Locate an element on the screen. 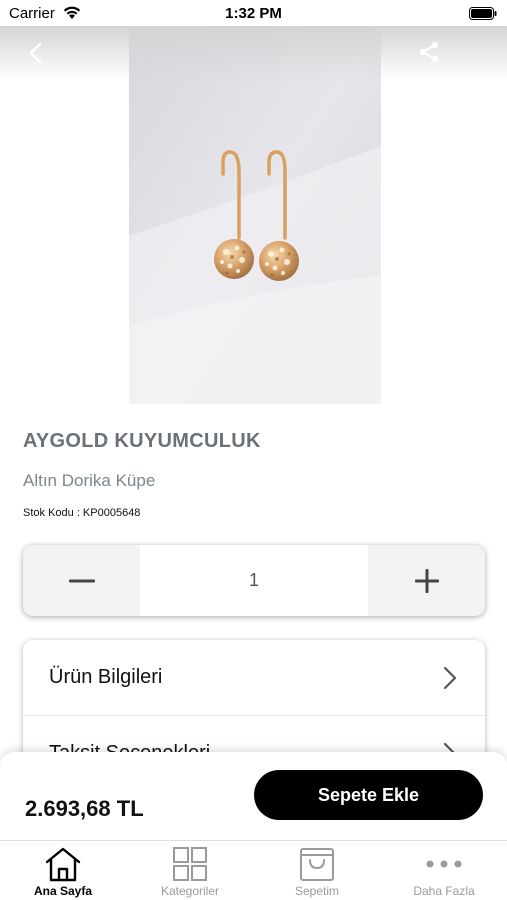 This screenshot has height=900, width=507. purchase-bar: 2.693,68 TL Sepete Ekle is located at coordinates (253, 796).